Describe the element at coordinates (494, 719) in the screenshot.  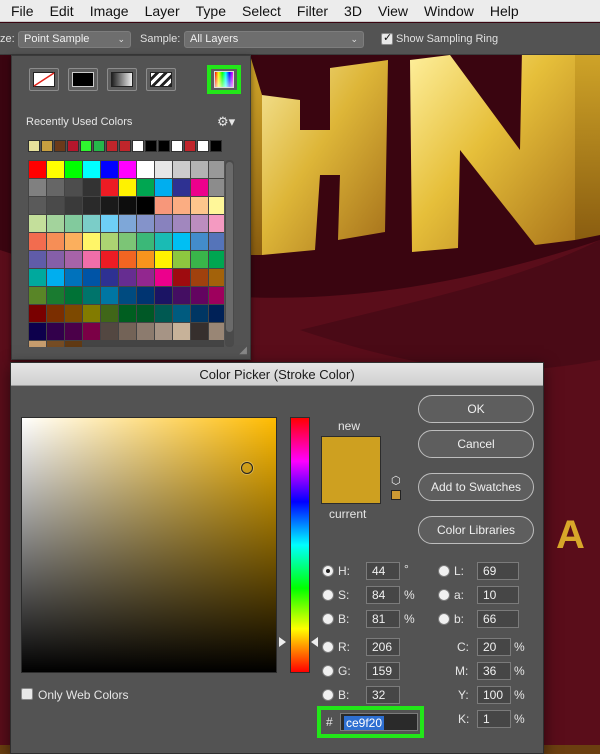
I see `black-field: 1` at that location.